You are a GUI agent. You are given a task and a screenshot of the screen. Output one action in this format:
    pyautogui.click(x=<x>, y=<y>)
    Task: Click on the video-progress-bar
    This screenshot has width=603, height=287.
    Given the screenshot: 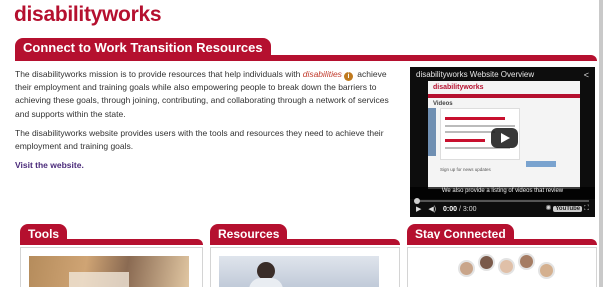 What is the action you would take?
    pyautogui.click(x=501, y=201)
    